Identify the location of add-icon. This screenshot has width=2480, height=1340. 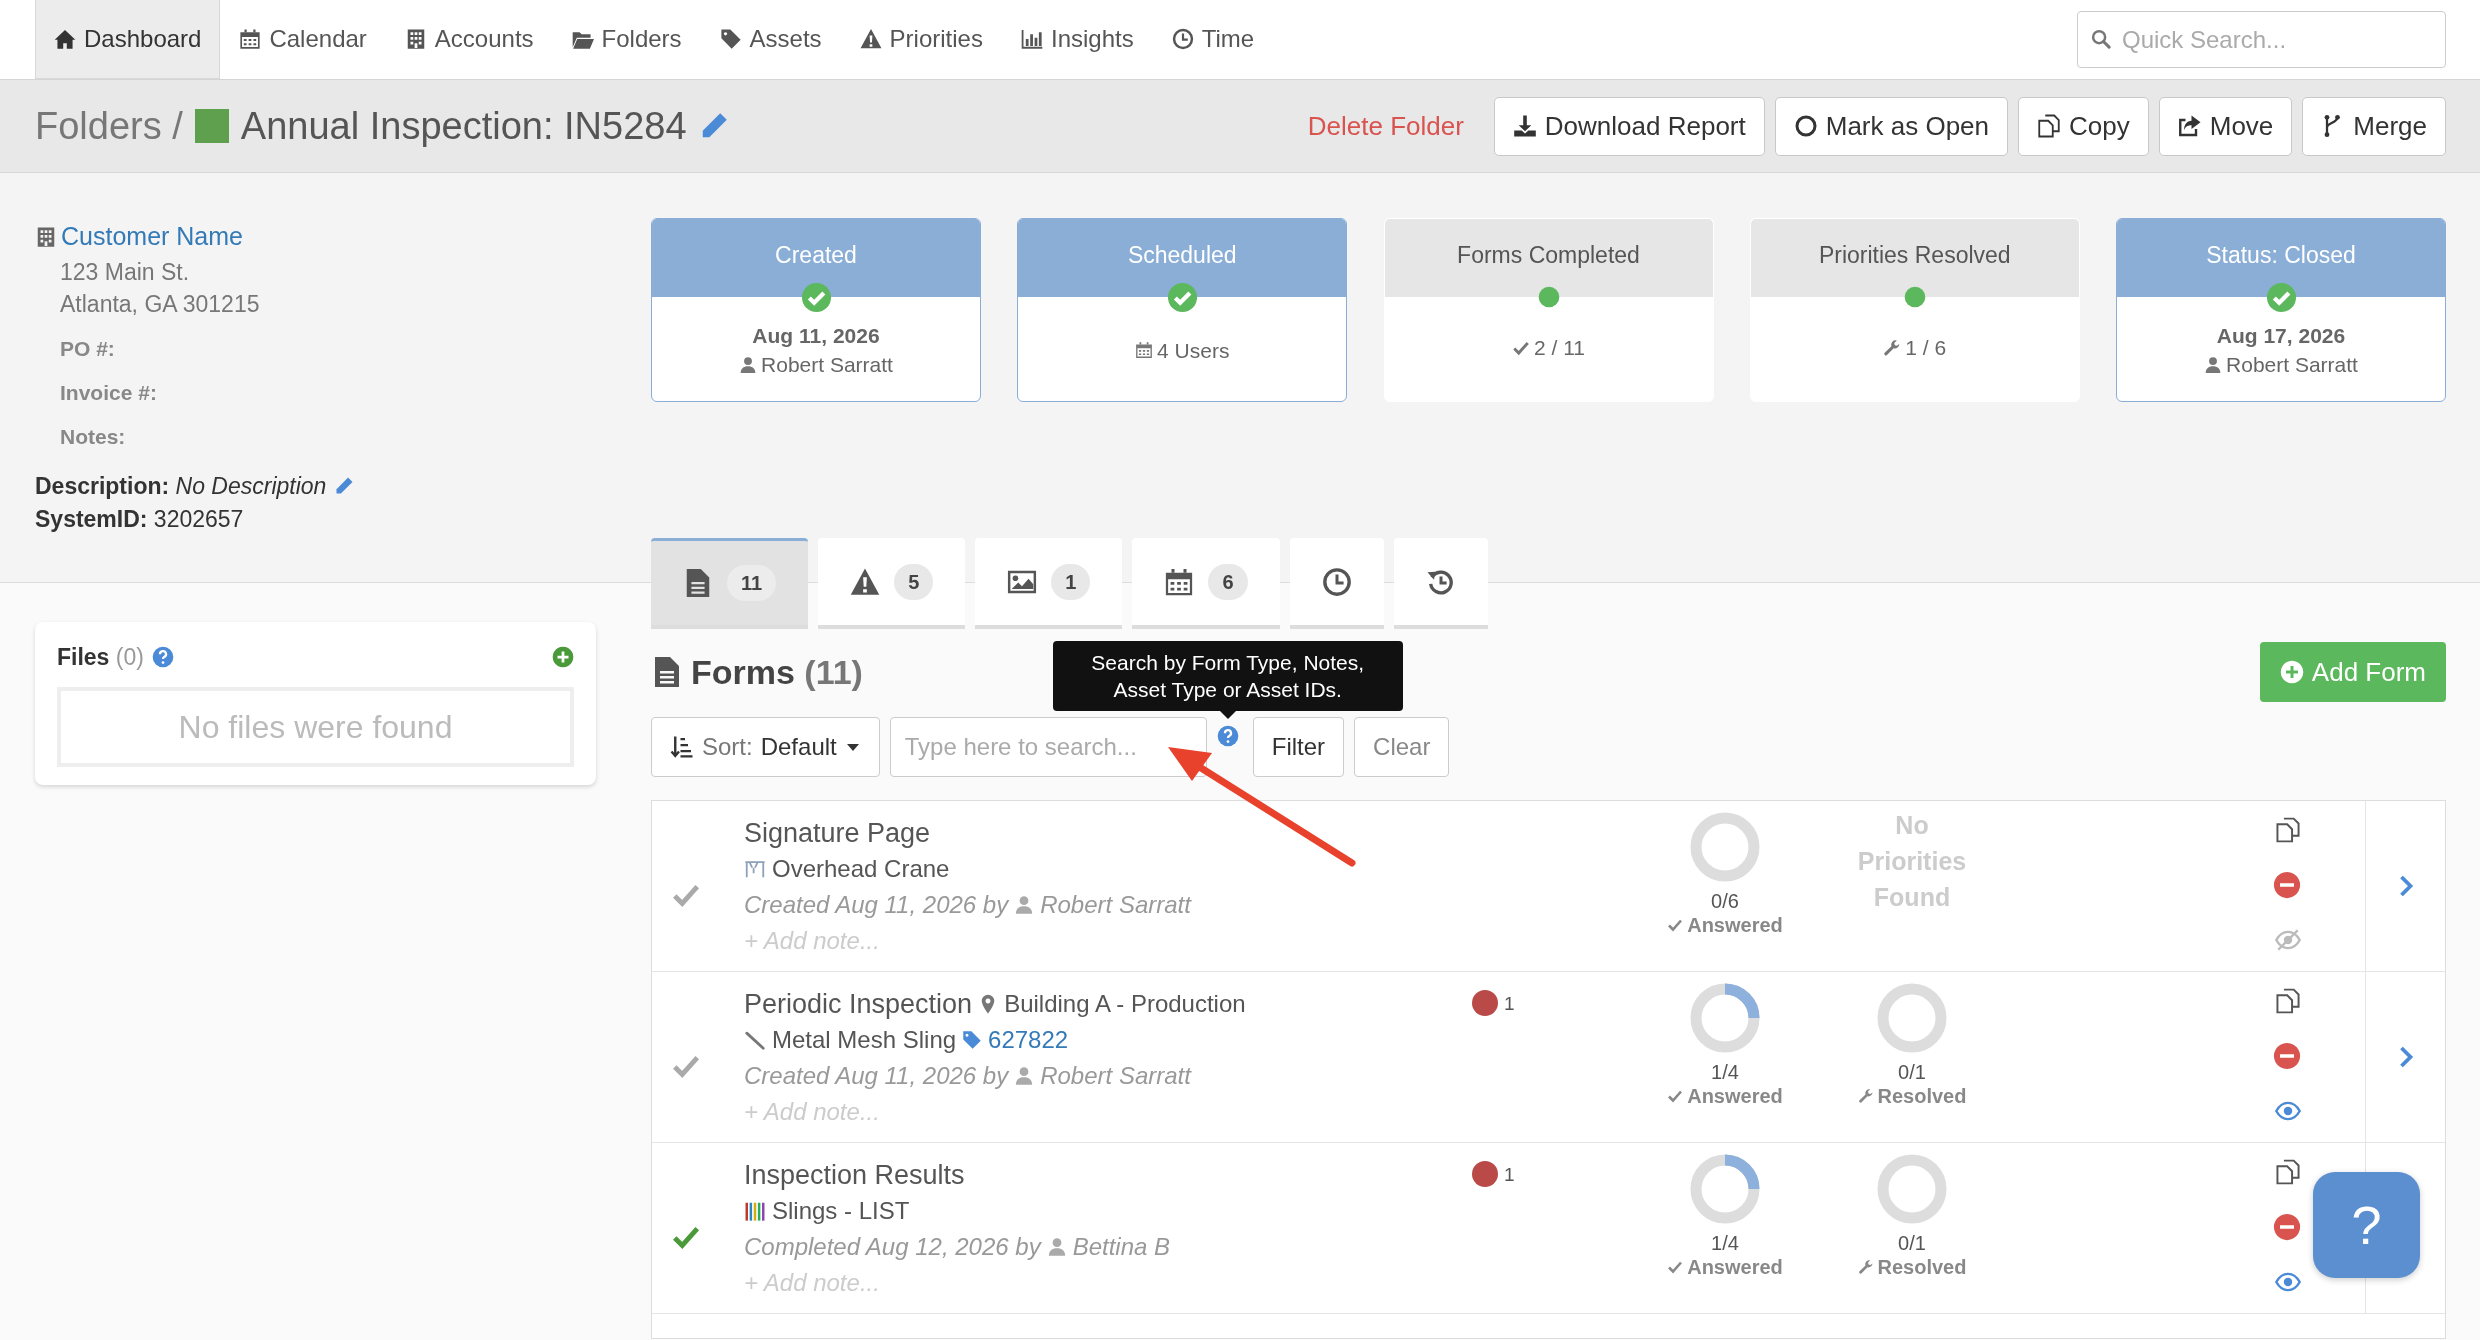
(563, 657).